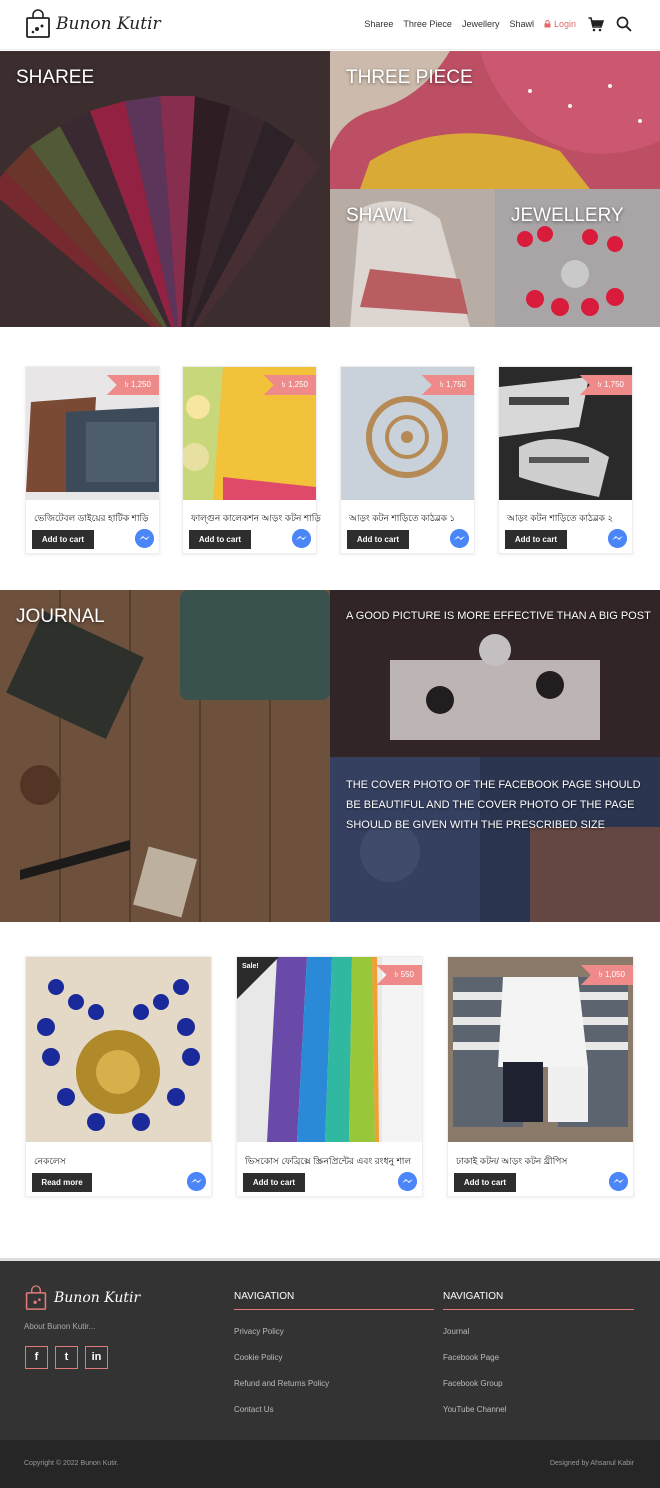 Image resolution: width=660 pixels, height=1488 pixels. I want to click on product-card: নেকলেস Read more, so click(118, 1076).